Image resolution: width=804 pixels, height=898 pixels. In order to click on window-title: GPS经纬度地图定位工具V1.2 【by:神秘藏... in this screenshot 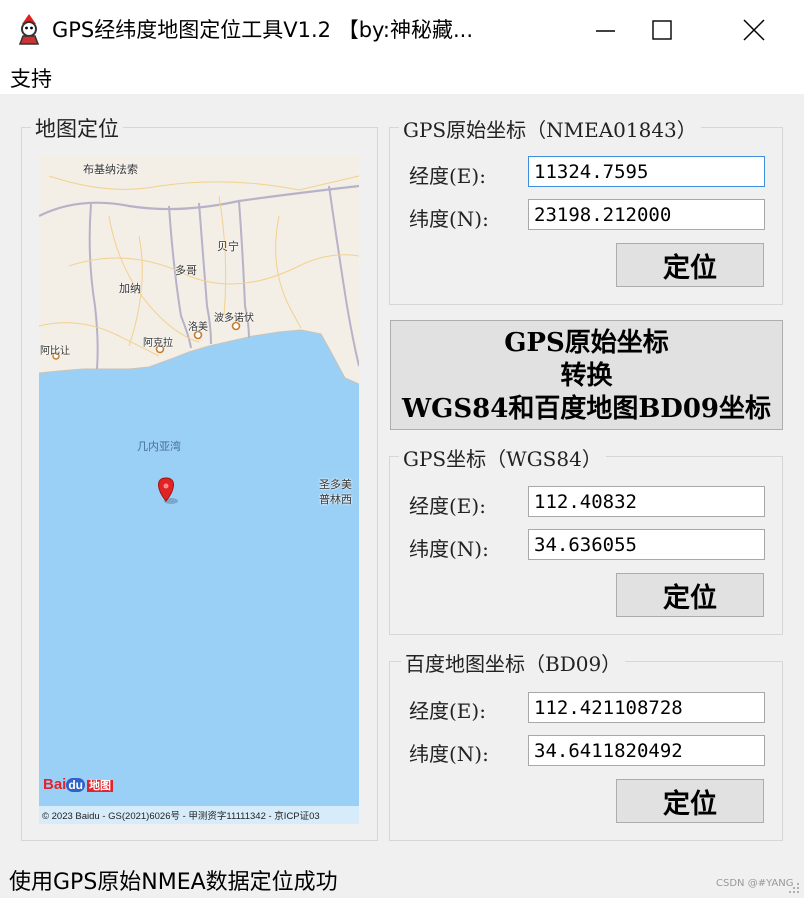, I will do `click(263, 30)`.